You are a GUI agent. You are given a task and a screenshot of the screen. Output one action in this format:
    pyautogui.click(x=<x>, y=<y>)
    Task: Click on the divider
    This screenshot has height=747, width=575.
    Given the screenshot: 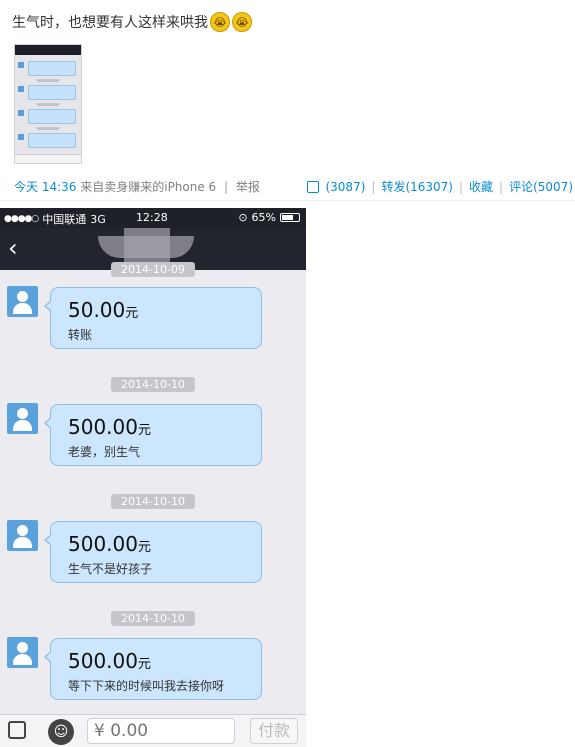 What is the action you would take?
    pyautogui.click(x=287, y=200)
    